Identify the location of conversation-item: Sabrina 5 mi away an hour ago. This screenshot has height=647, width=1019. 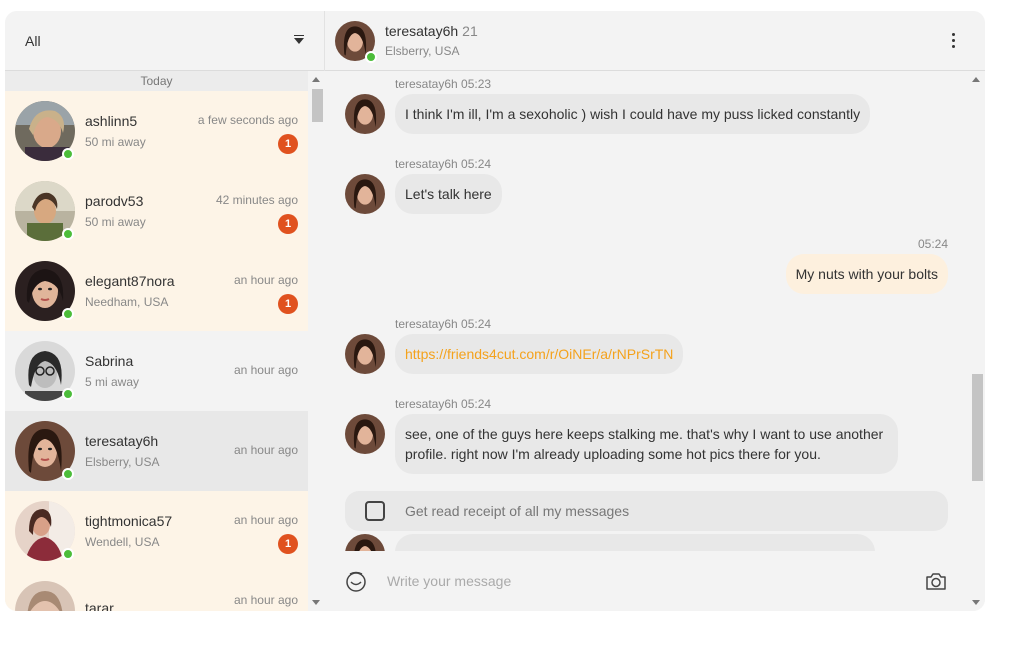
(156, 371).